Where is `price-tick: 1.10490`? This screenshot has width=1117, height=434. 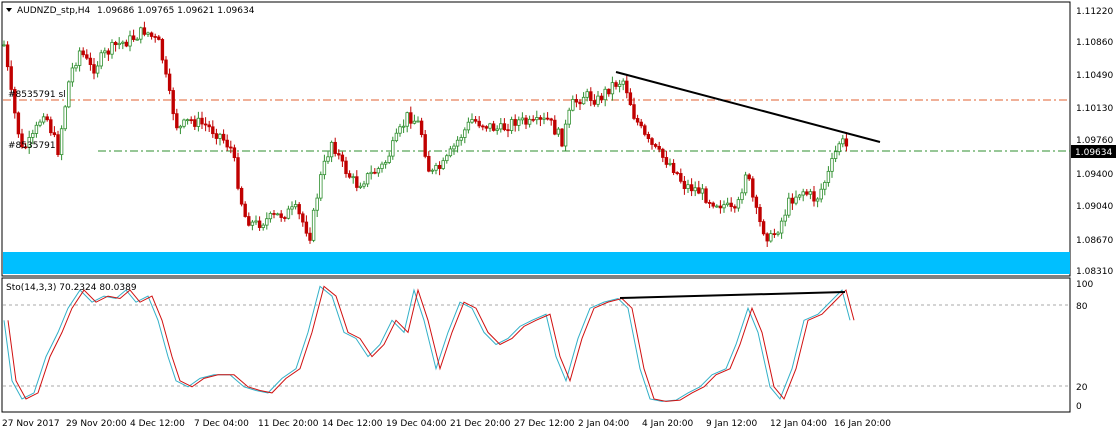 price-tick: 1.10490 is located at coordinates (1094, 76).